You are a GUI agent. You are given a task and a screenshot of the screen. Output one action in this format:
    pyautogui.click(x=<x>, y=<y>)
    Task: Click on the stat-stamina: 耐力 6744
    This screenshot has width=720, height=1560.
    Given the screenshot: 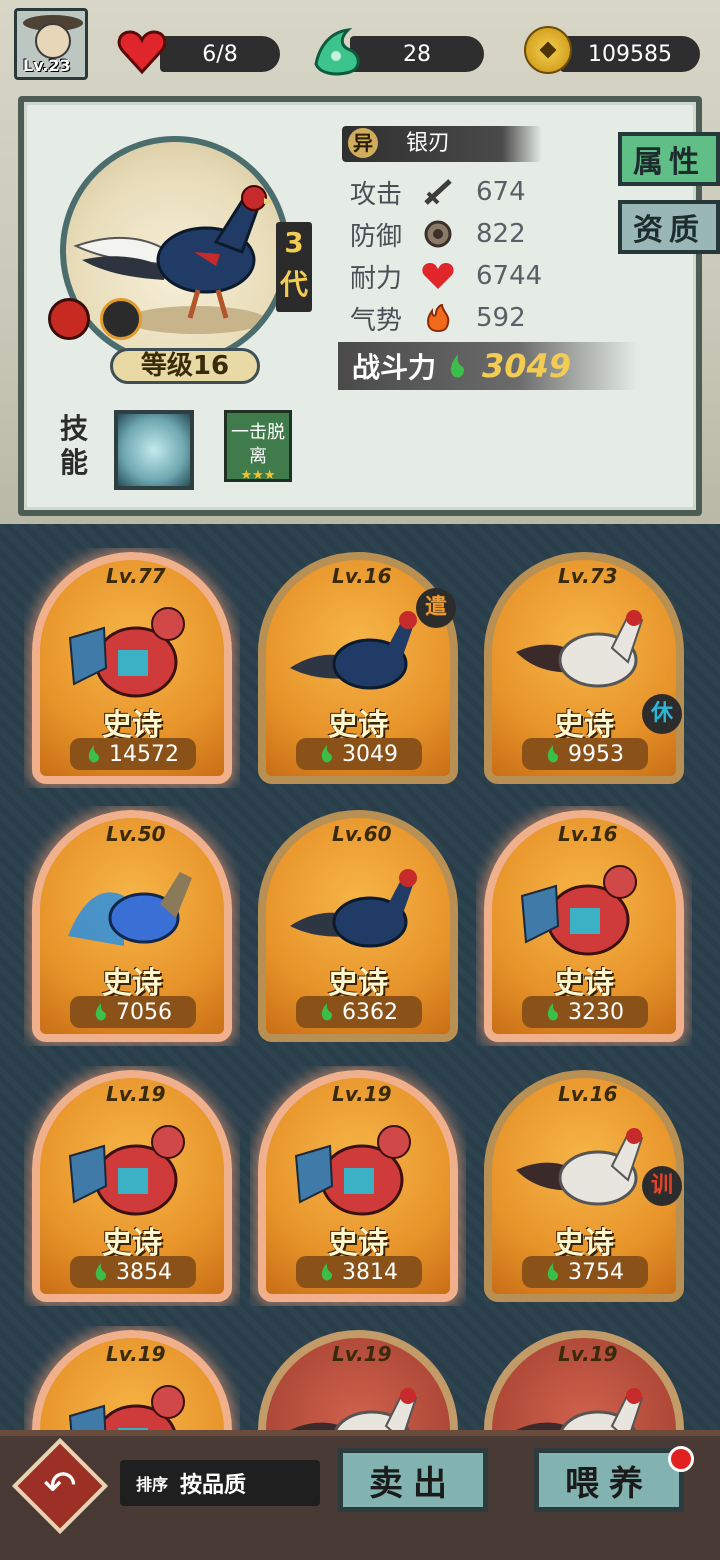 What is the action you would take?
    pyautogui.click(x=446, y=276)
    